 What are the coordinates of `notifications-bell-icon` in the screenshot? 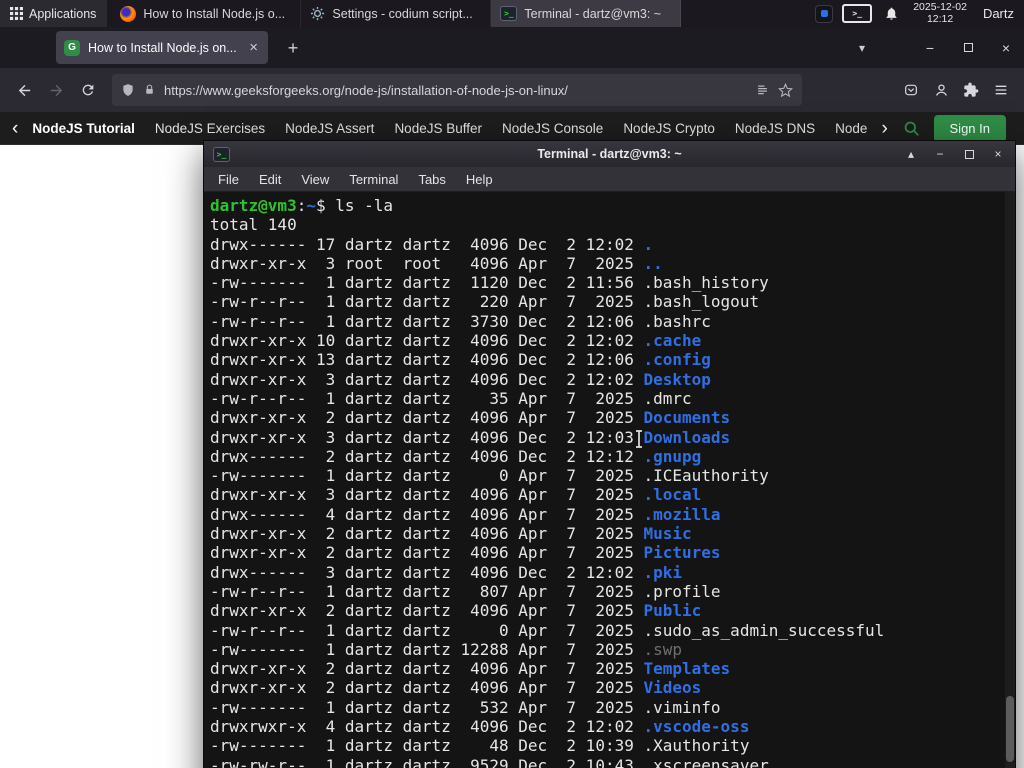 It's located at (891, 13).